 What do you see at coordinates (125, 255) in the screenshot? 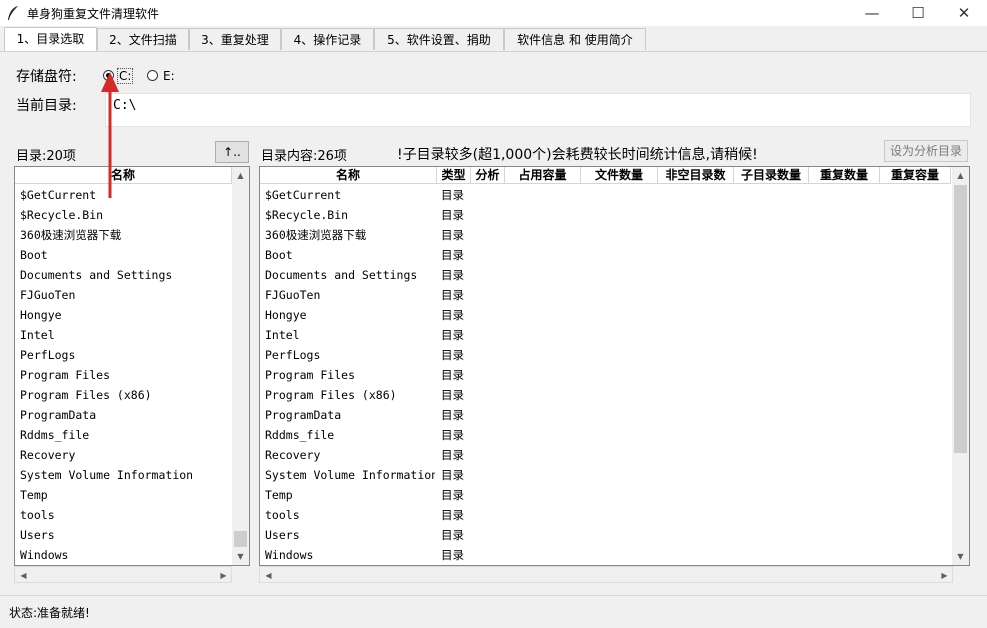
I see `list-item: Boot` at bounding box center [125, 255].